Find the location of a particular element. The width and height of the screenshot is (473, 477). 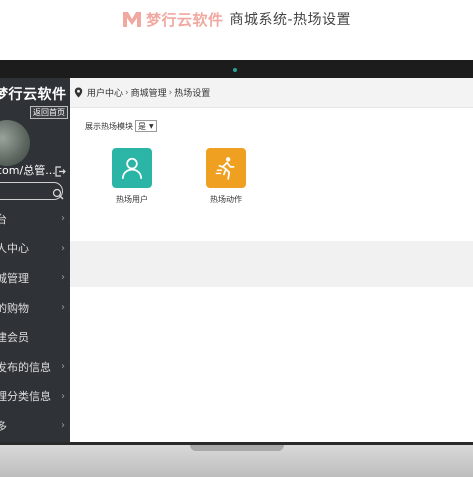

breadcrumb-item-mall-management: 商城管理 is located at coordinates (149, 92).